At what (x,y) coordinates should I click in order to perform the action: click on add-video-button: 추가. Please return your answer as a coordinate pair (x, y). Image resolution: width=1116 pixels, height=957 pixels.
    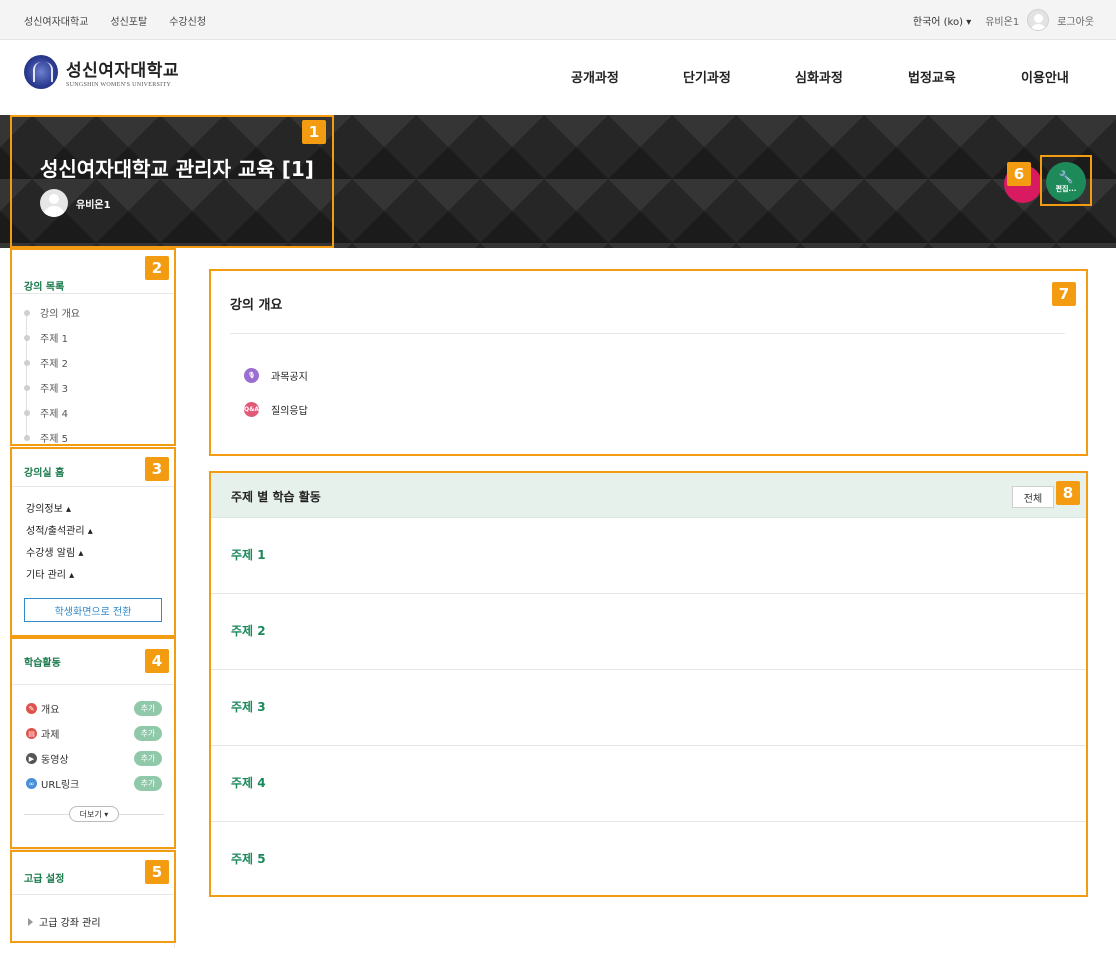
    Looking at the image, I should click on (148, 758).